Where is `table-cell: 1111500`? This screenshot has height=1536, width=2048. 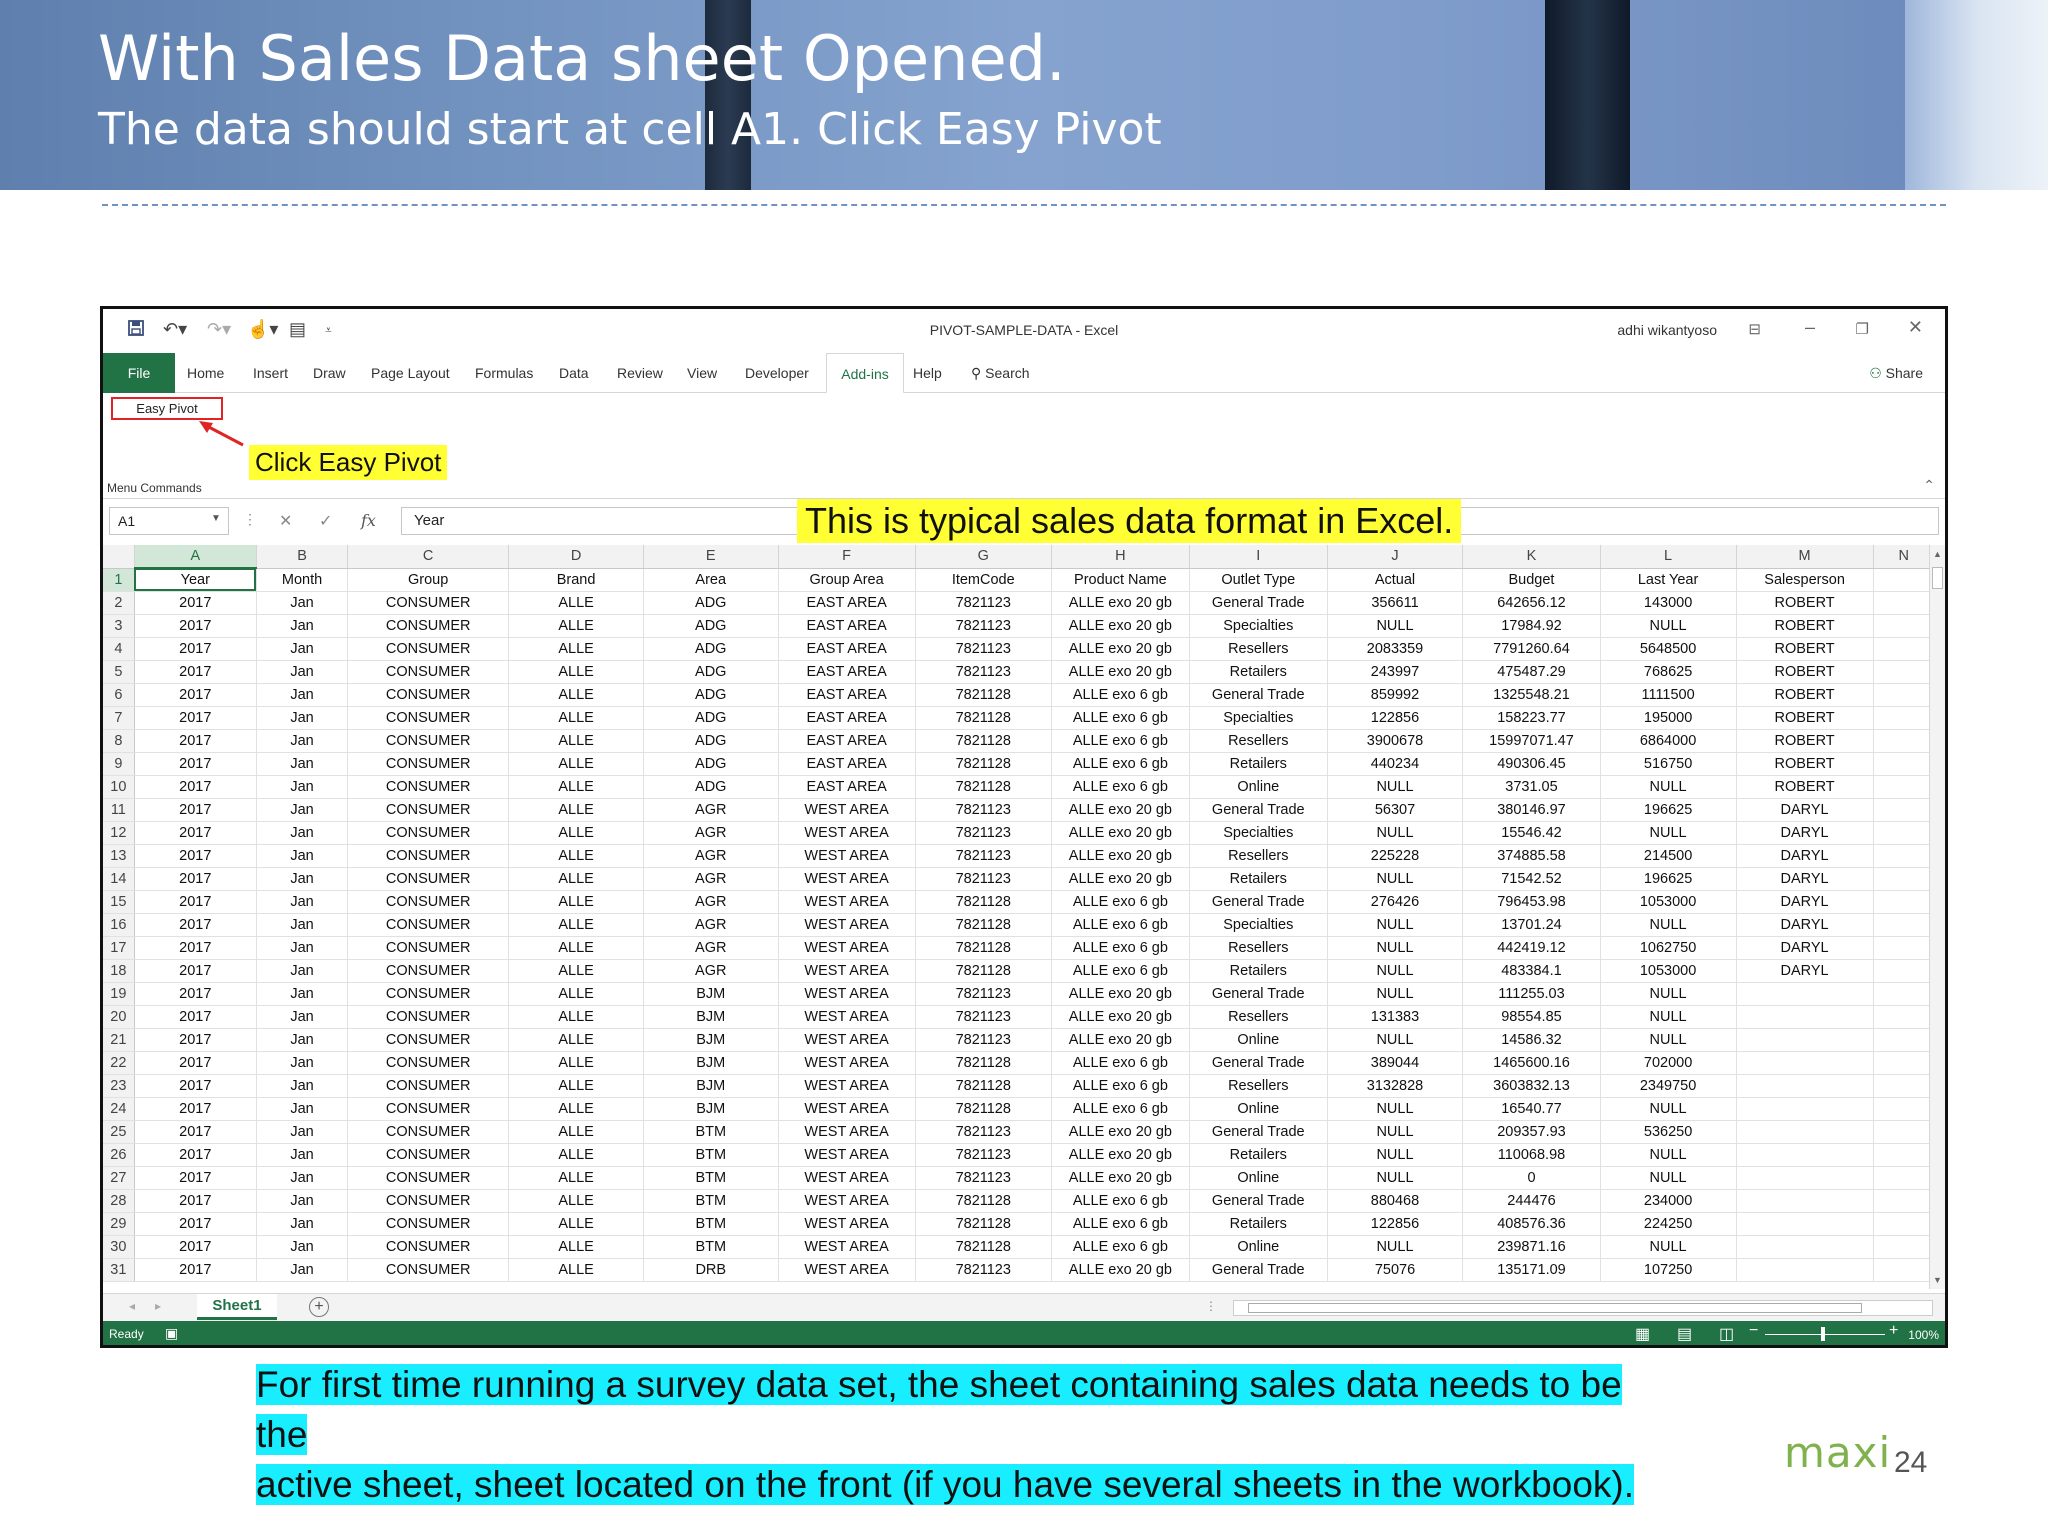
table-cell: 1111500 is located at coordinates (1668, 695).